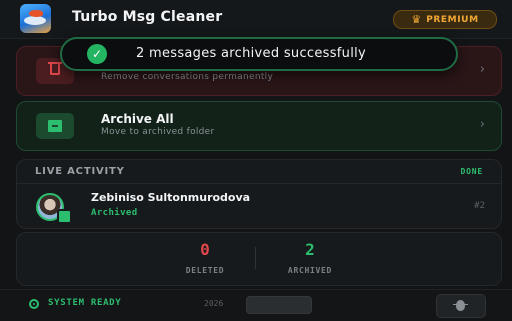 The width and height of the screenshot is (512, 321). What do you see at coordinates (137, 119) in the screenshot?
I see `archive-title: Archive All` at bounding box center [137, 119].